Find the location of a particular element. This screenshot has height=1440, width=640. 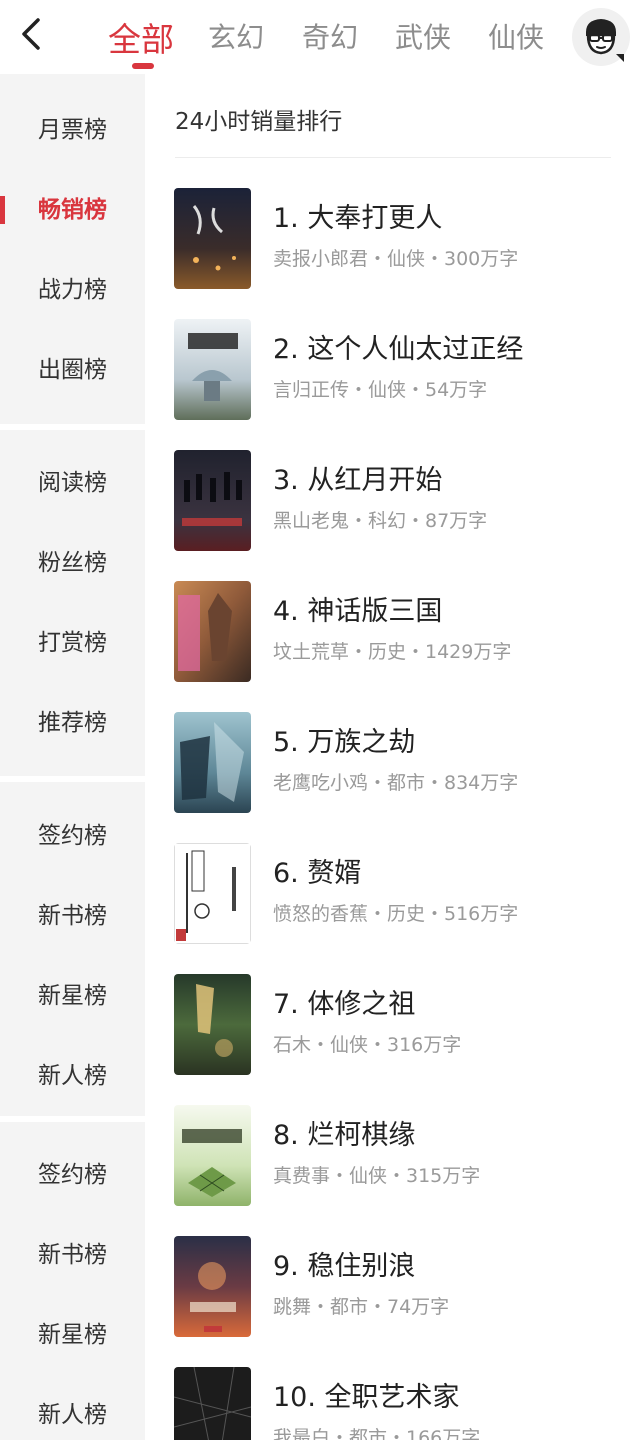

book-item: 7. 体修之祖 石木・仙侠・316万字 is located at coordinates (392, 1039).